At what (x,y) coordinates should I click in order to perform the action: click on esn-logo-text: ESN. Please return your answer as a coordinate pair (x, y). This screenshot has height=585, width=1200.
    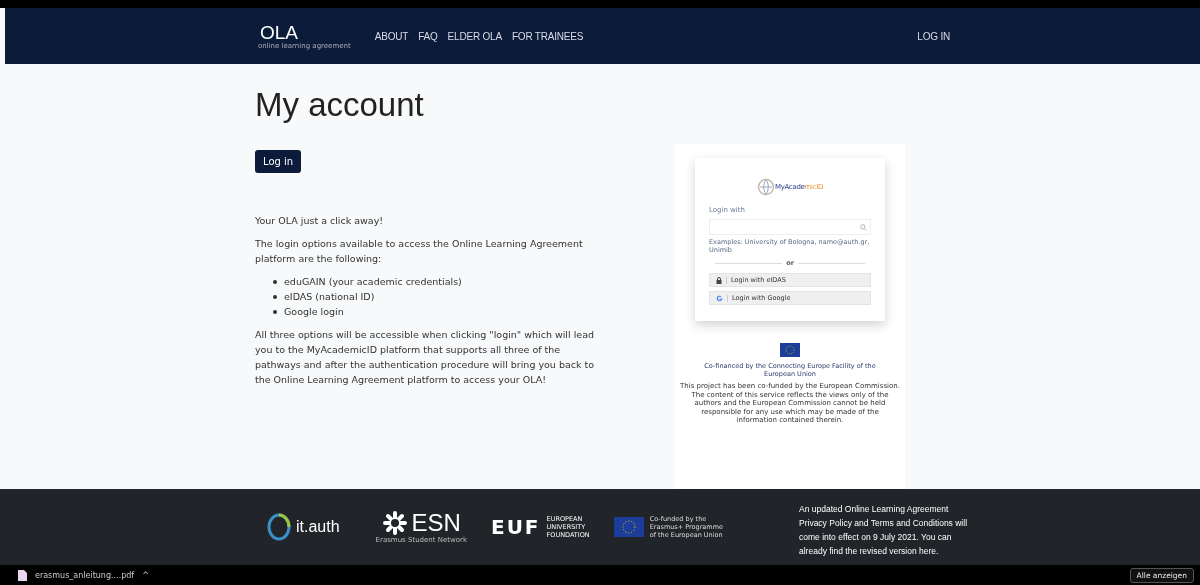
    Looking at the image, I should click on (436, 523).